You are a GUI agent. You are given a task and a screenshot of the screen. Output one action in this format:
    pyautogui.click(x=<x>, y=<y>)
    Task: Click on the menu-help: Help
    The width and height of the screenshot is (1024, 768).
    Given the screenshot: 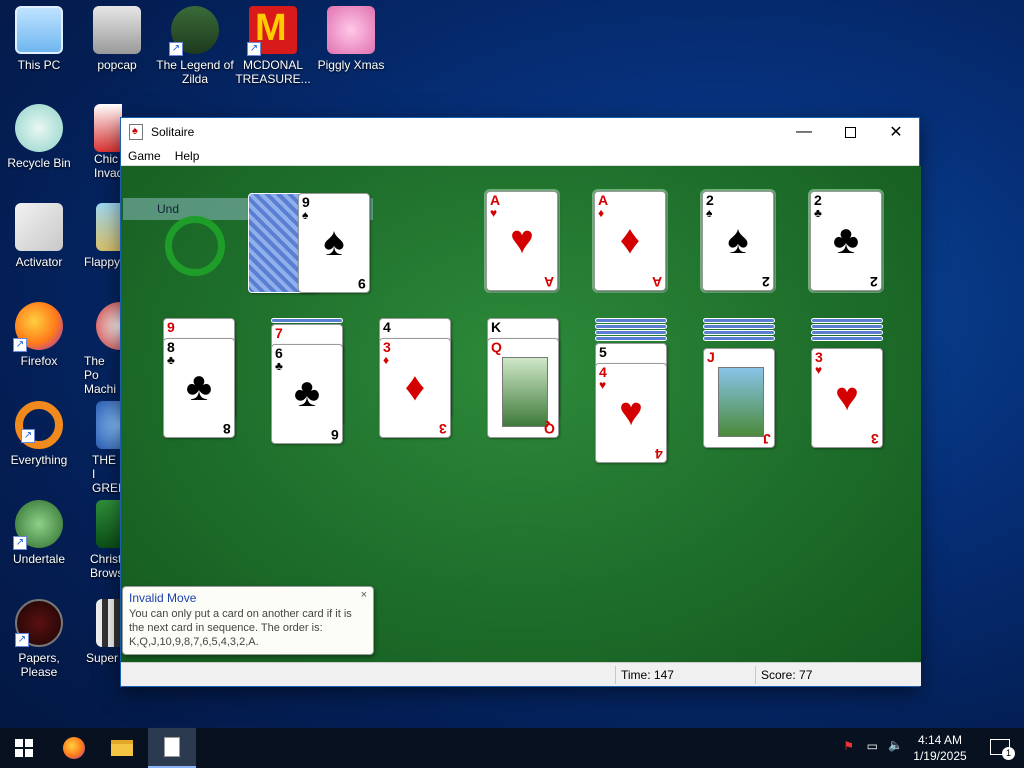 What is the action you would take?
    pyautogui.click(x=187, y=156)
    